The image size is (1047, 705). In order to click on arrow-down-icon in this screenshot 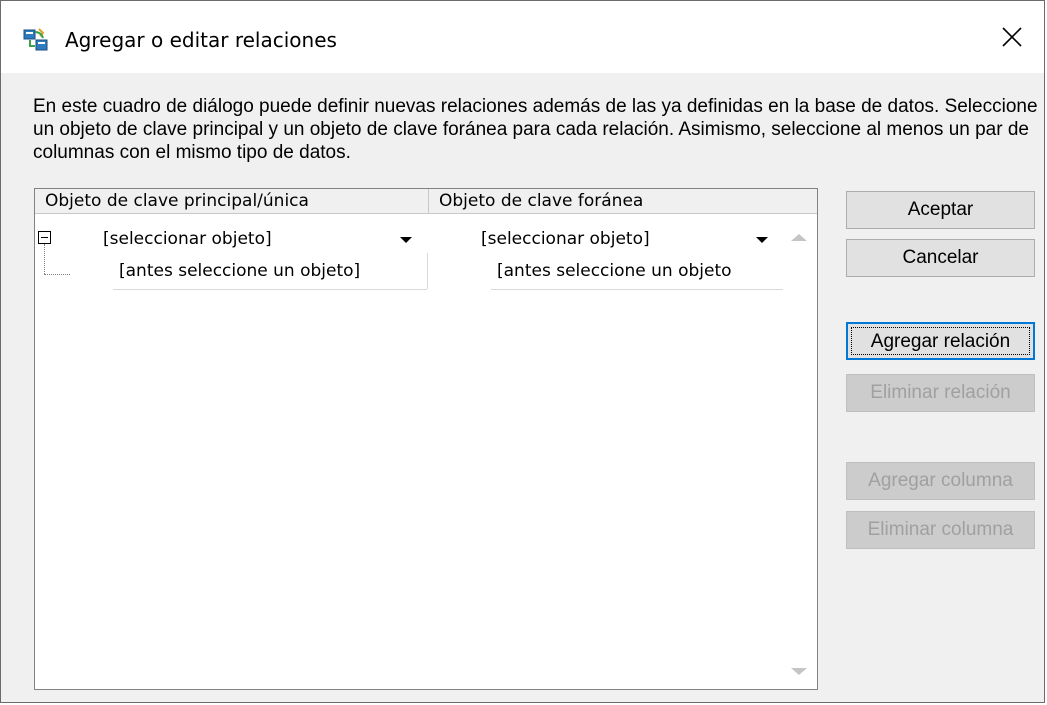, I will do `click(799, 671)`.